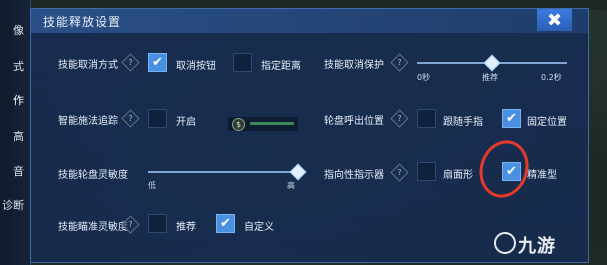 The height and width of the screenshot is (265, 607). Describe the element at coordinates (186, 122) in the screenshot. I see `smart-cast-enable-label: 开启` at that location.